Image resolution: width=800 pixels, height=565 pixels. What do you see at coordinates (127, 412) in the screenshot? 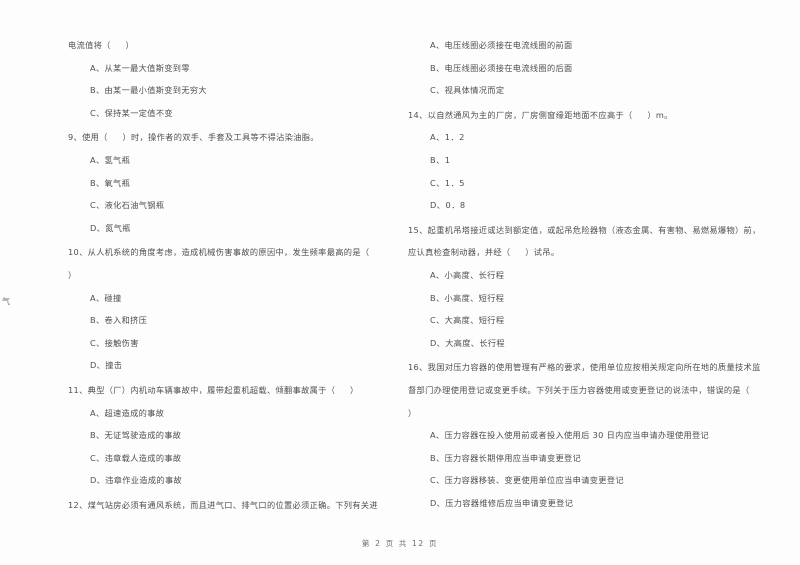
I see `option-item: A、超速造成的事故` at bounding box center [127, 412].